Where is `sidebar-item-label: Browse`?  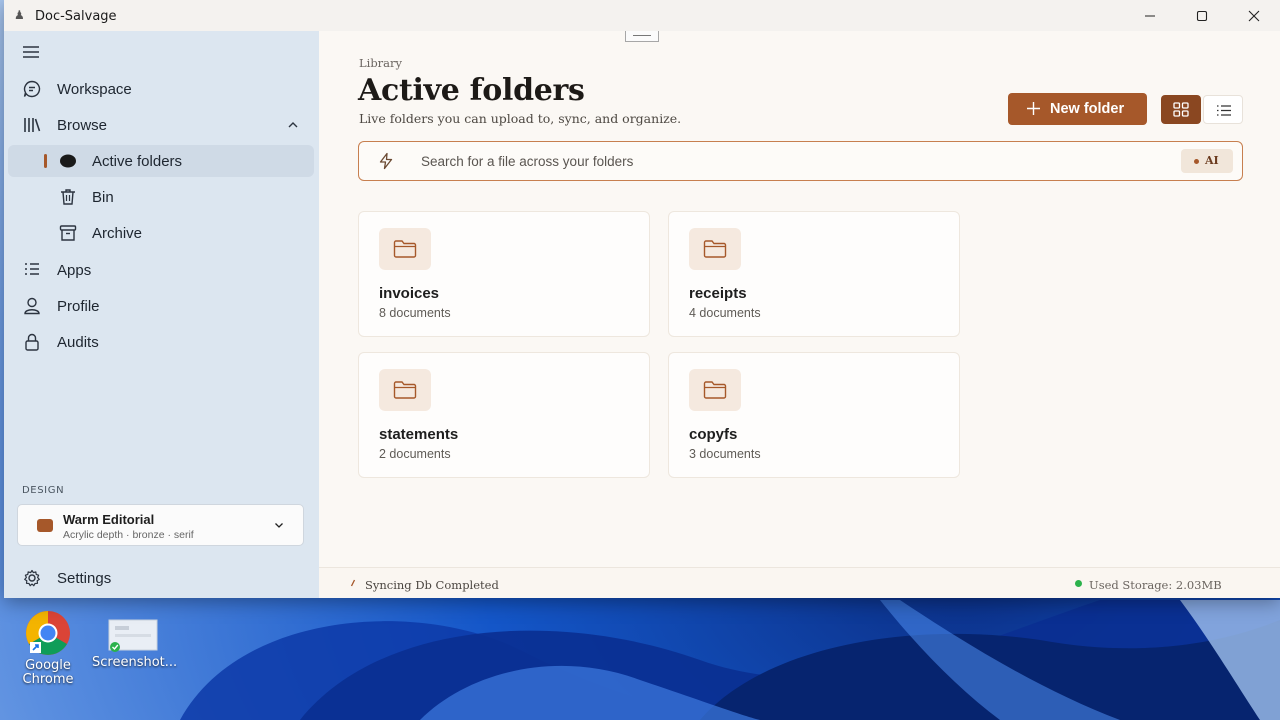 sidebar-item-label: Browse is located at coordinates (82, 125).